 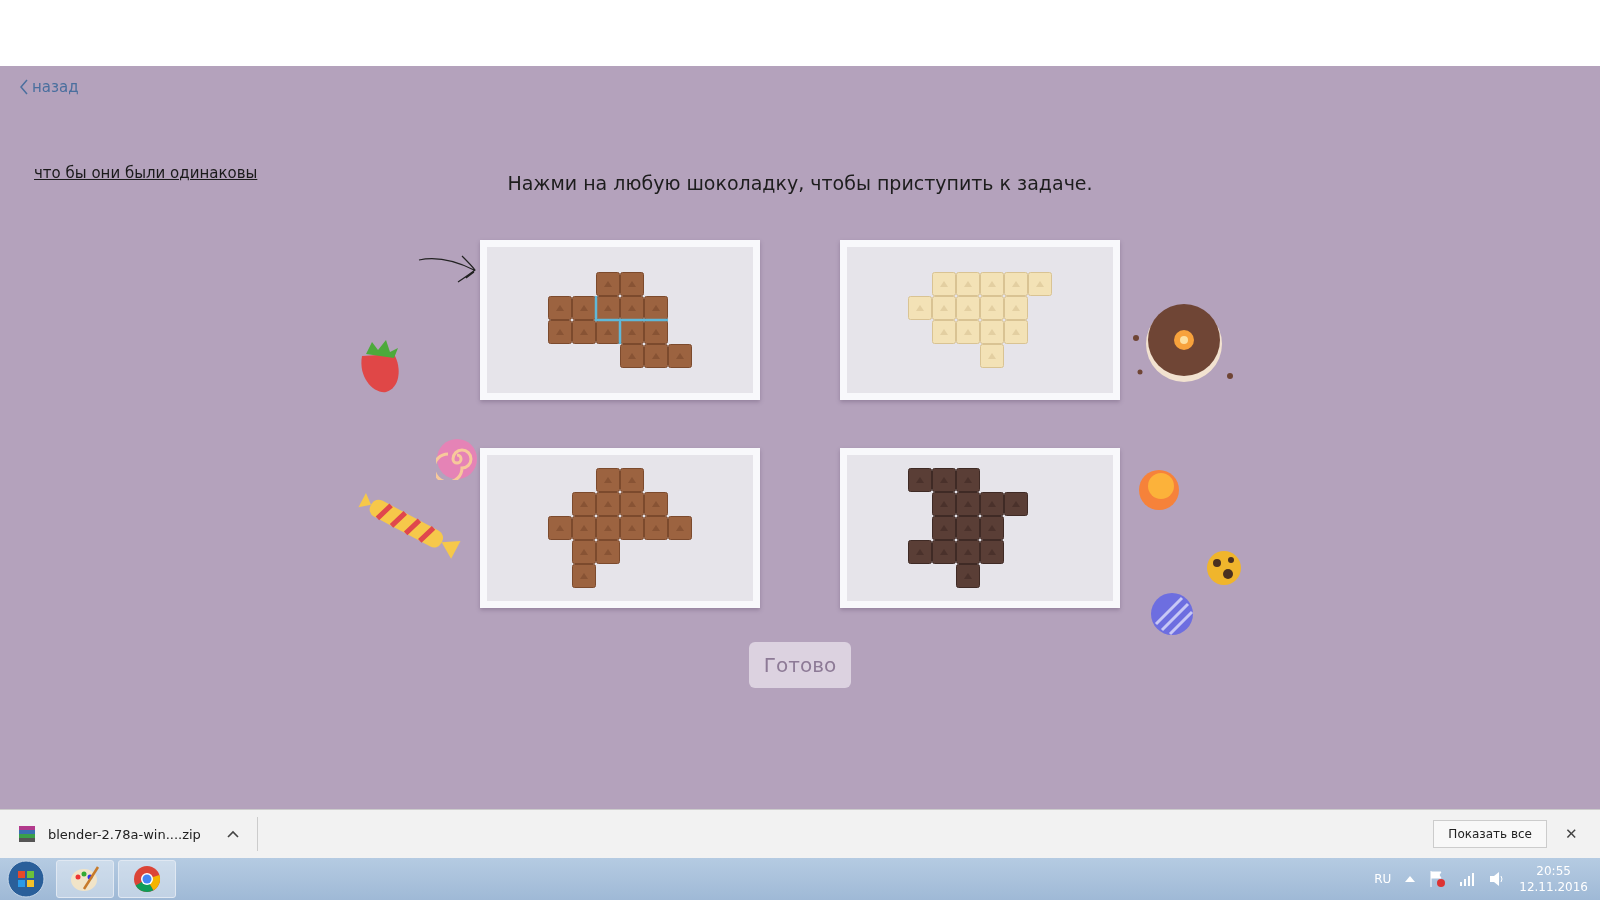 I want to click on download-filename: blender-2.78a-win....zip, so click(x=124, y=834).